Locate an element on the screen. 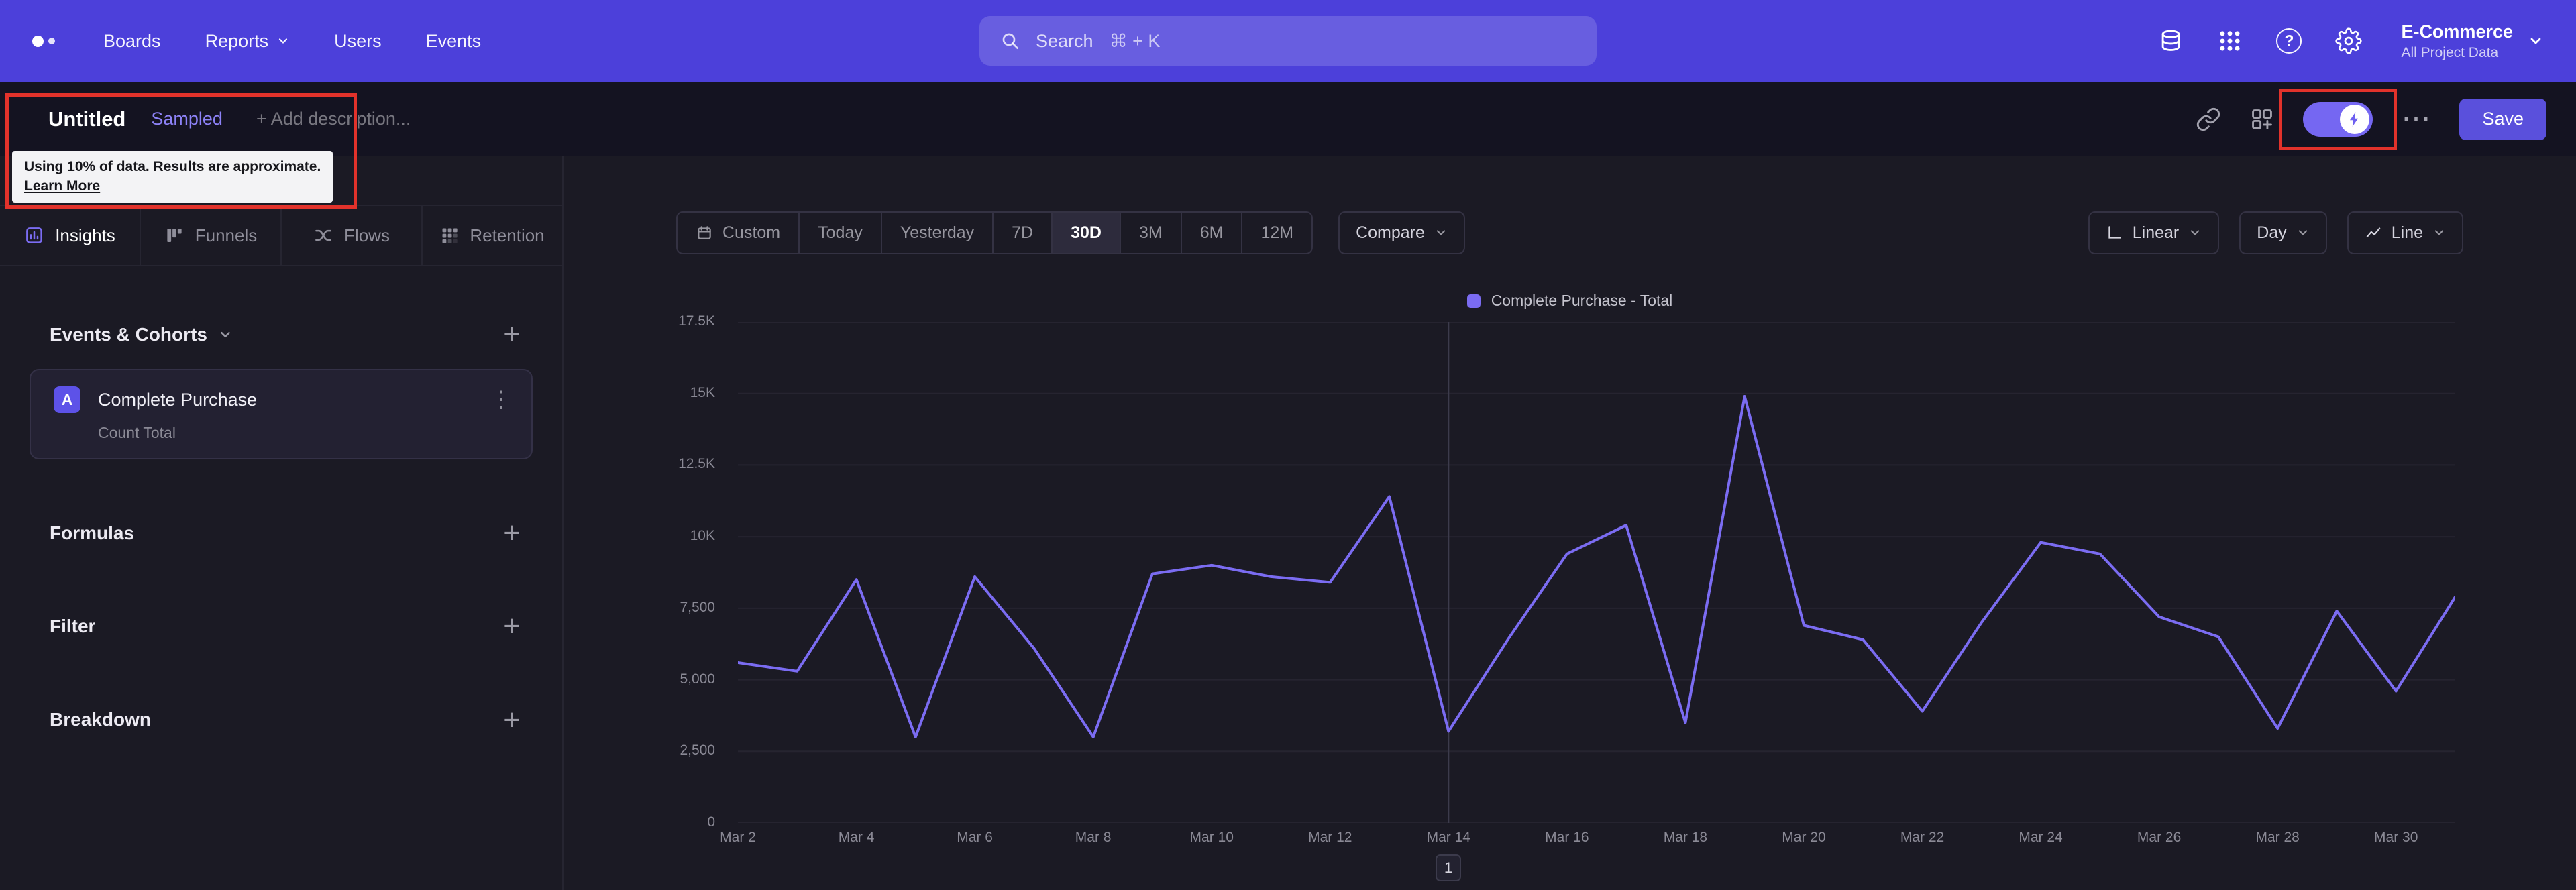  granularity-dropdown: Day is located at coordinates (2283, 232).